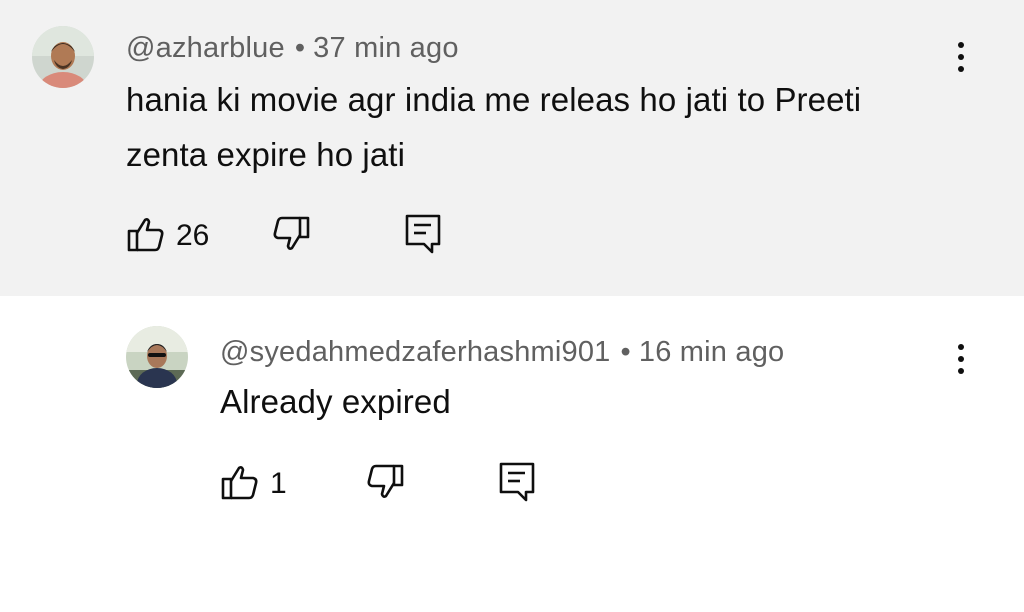 Image resolution: width=1024 pixels, height=612 pixels. I want to click on comment-actions: 1, so click(385, 484).